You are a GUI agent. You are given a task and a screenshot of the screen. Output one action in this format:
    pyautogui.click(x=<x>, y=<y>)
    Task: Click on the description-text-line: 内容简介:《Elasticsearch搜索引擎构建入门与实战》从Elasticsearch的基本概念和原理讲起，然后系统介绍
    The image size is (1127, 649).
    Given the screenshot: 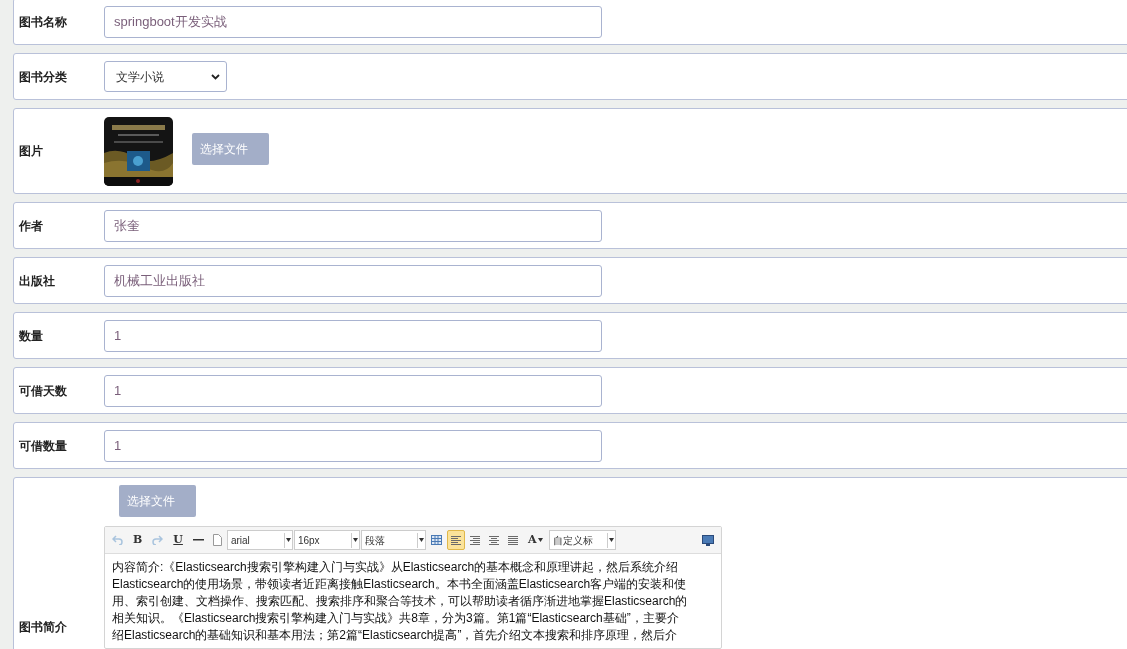 What is the action you would take?
    pyautogui.click(x=396, y=567)
    